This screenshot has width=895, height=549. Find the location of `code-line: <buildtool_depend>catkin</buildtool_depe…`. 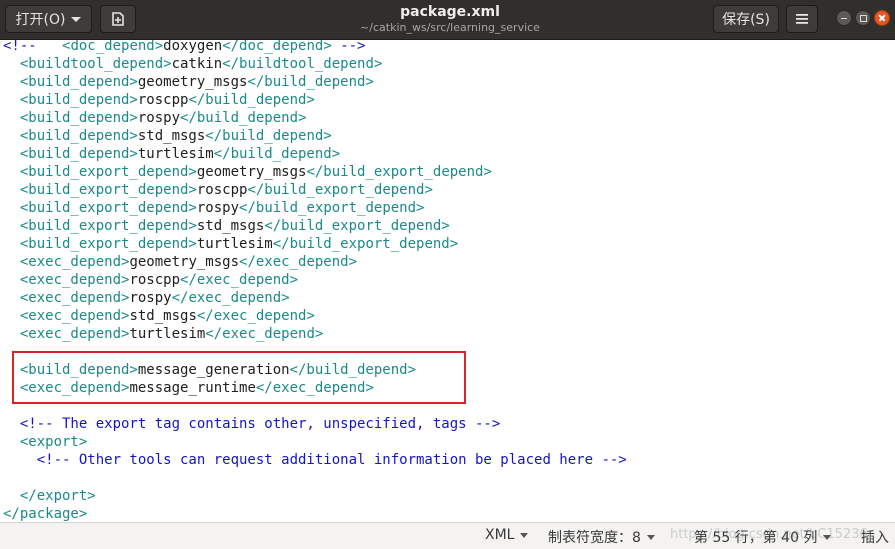

code-line: <buildtool_depend>catkin</buildtool_depe… is located at coordinates (192, 64).